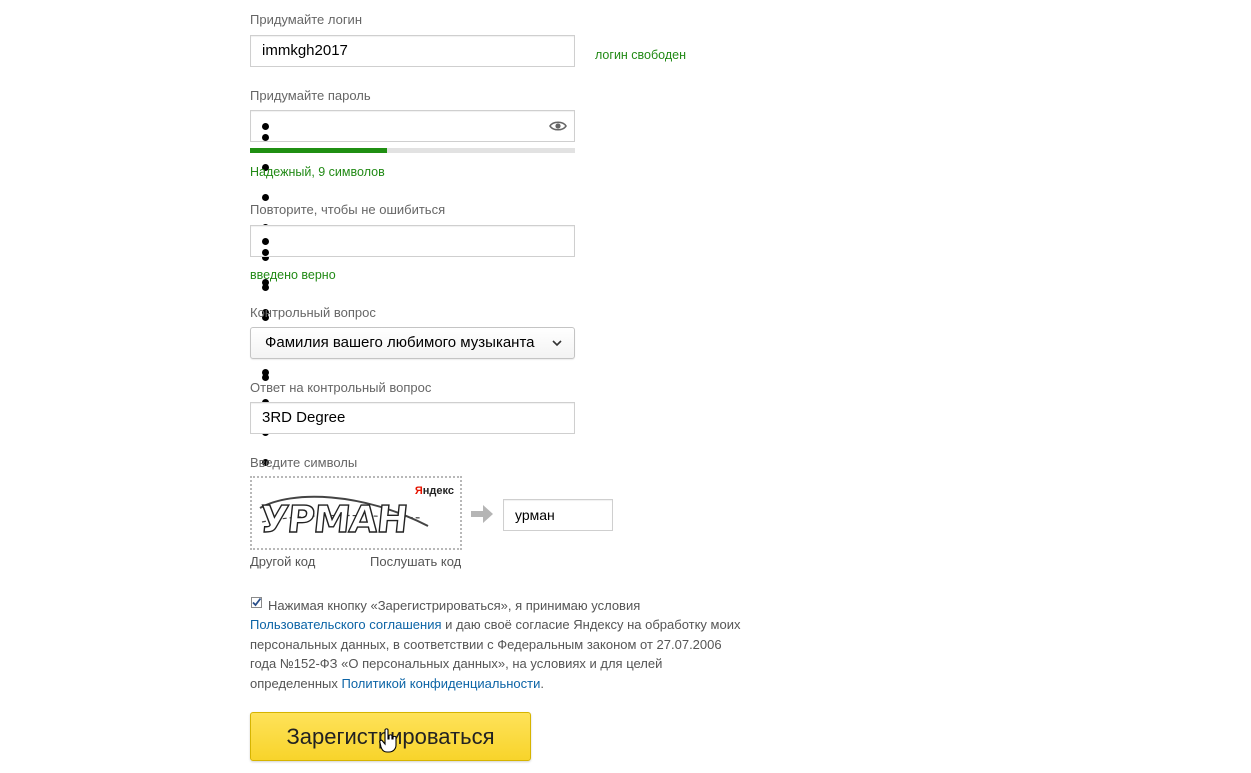  Describe the element at coordinates (348, 209) in the screenshot. I see `password-repeat-label: Повторите, чтобы не ошибиться` at that location.